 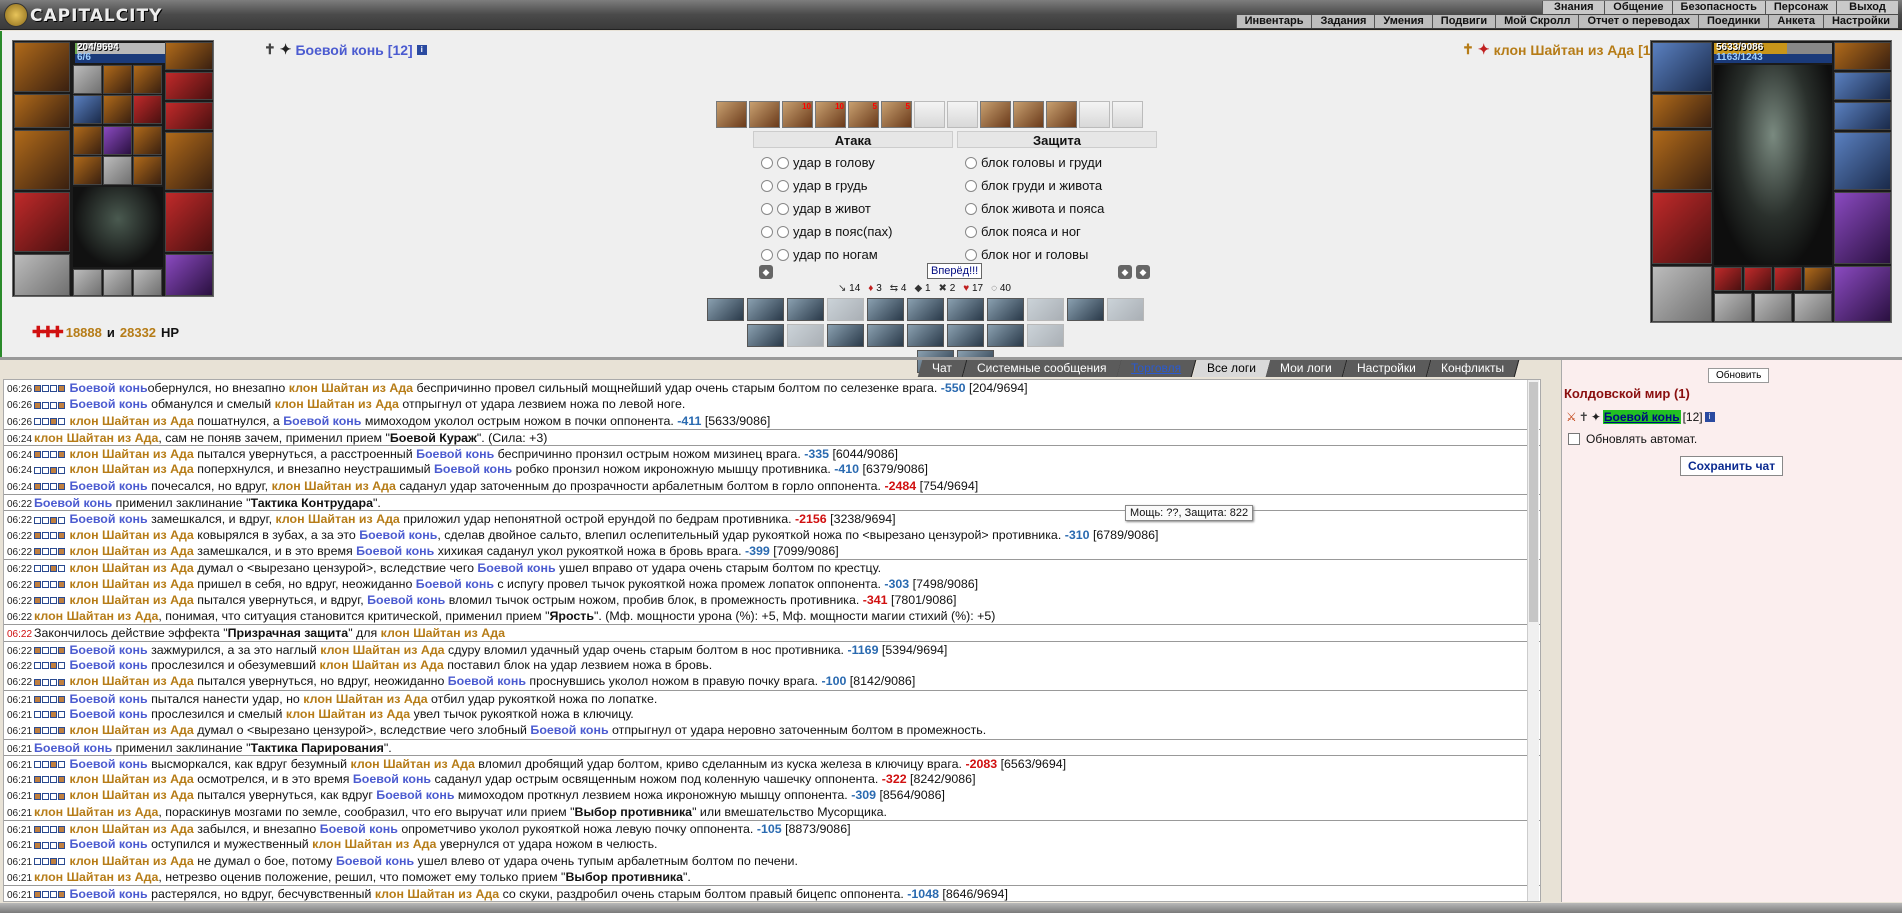 What do you see at coordinates (1057, 231) in the screenshot?
I see `defense-option: блок пояса и ног` at bounding box center [1057, 231].